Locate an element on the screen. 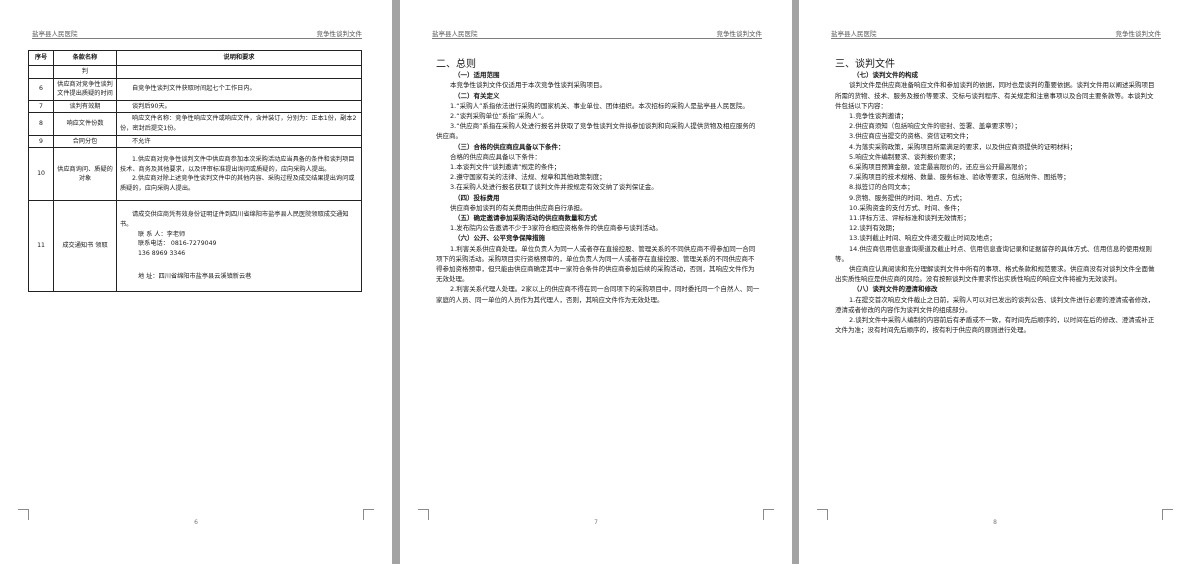 The width and height of the screenshot is (1191, 564). paragraph: 2.“谈判采购单位”系指“采购人”。 is located at coordinates (499, 116).